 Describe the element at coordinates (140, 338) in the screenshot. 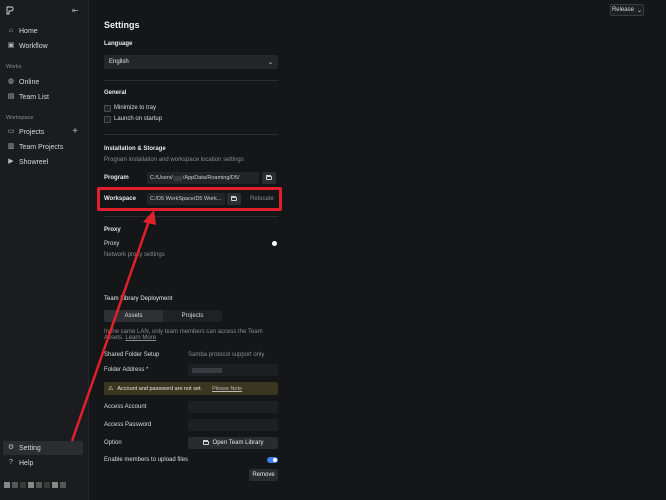

I see `learn-more-link: Learn More` at that location.